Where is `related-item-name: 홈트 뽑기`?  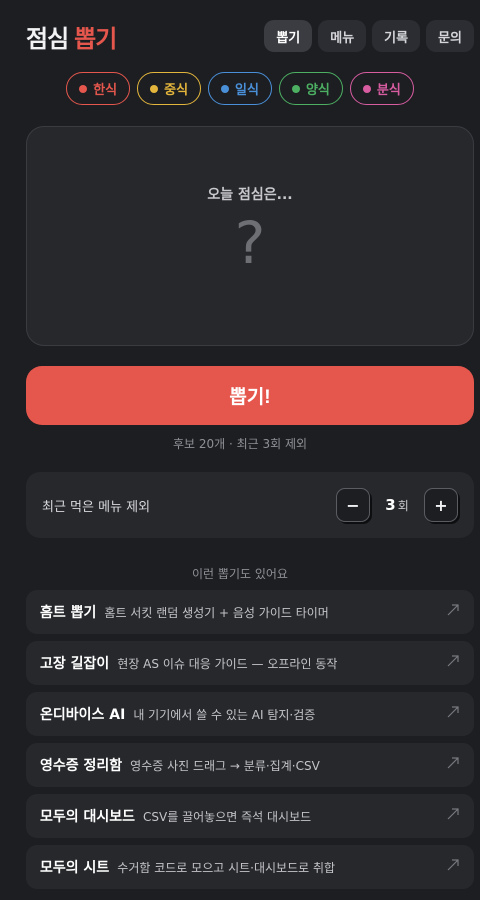
related-item-name: 홈트 뽑기 is located at coordinates (68, 613).